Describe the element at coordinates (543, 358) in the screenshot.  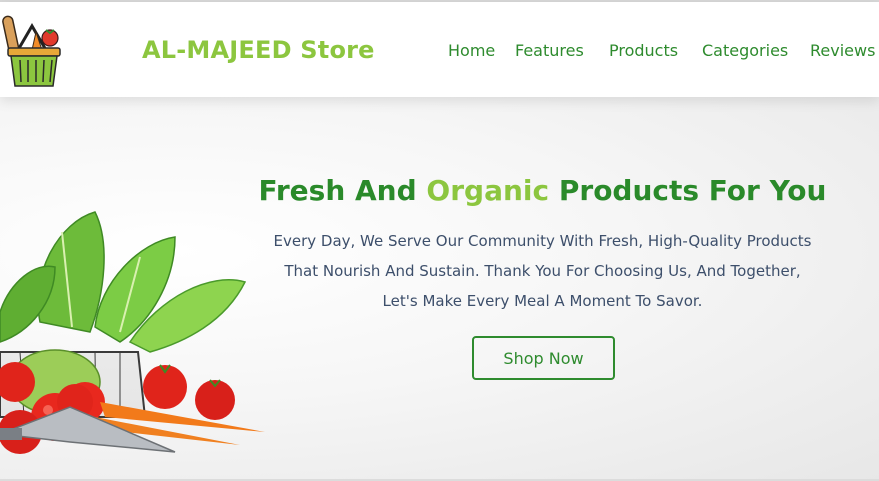
I see `shop-now-button: Shop Now` at that location.